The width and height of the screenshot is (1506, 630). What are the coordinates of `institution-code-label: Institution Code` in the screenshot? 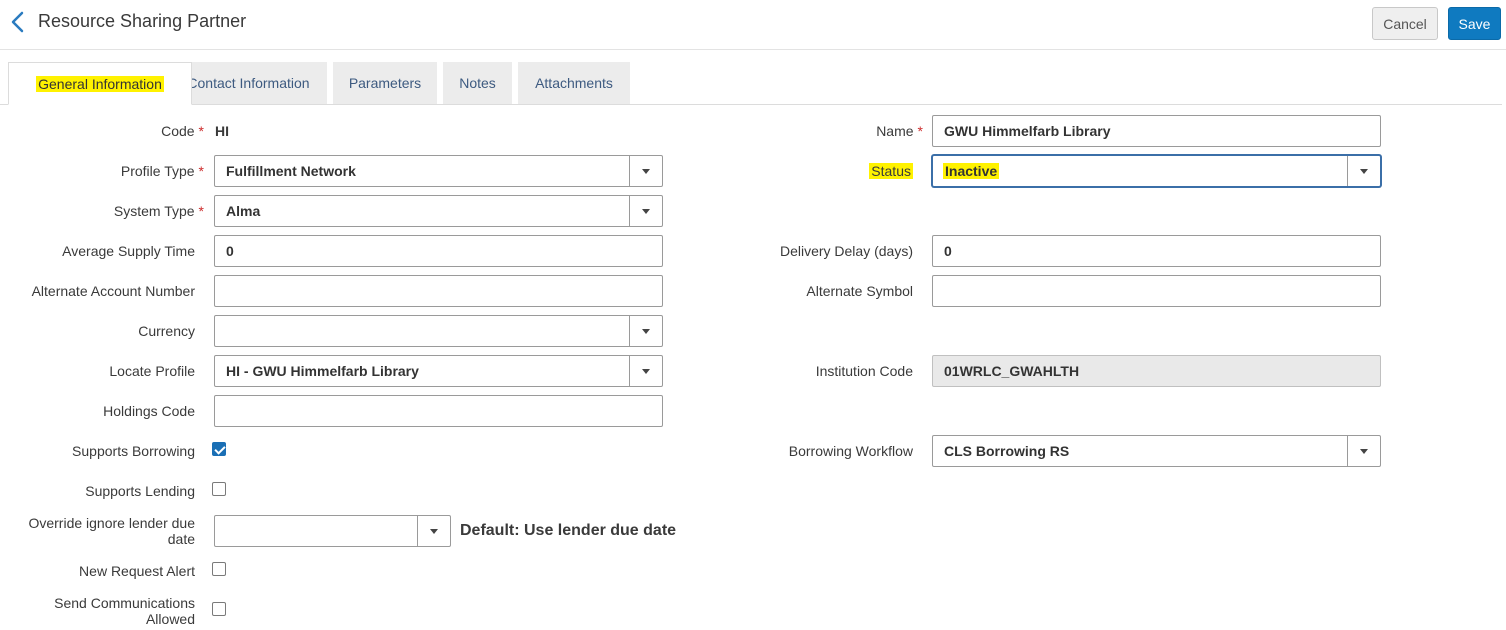 It's located at (864, 371).